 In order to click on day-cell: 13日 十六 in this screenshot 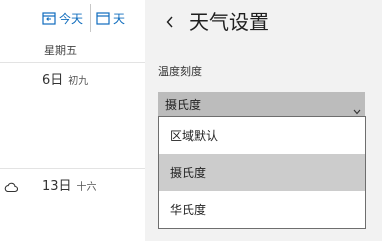, I will do `click(69, 184)`.